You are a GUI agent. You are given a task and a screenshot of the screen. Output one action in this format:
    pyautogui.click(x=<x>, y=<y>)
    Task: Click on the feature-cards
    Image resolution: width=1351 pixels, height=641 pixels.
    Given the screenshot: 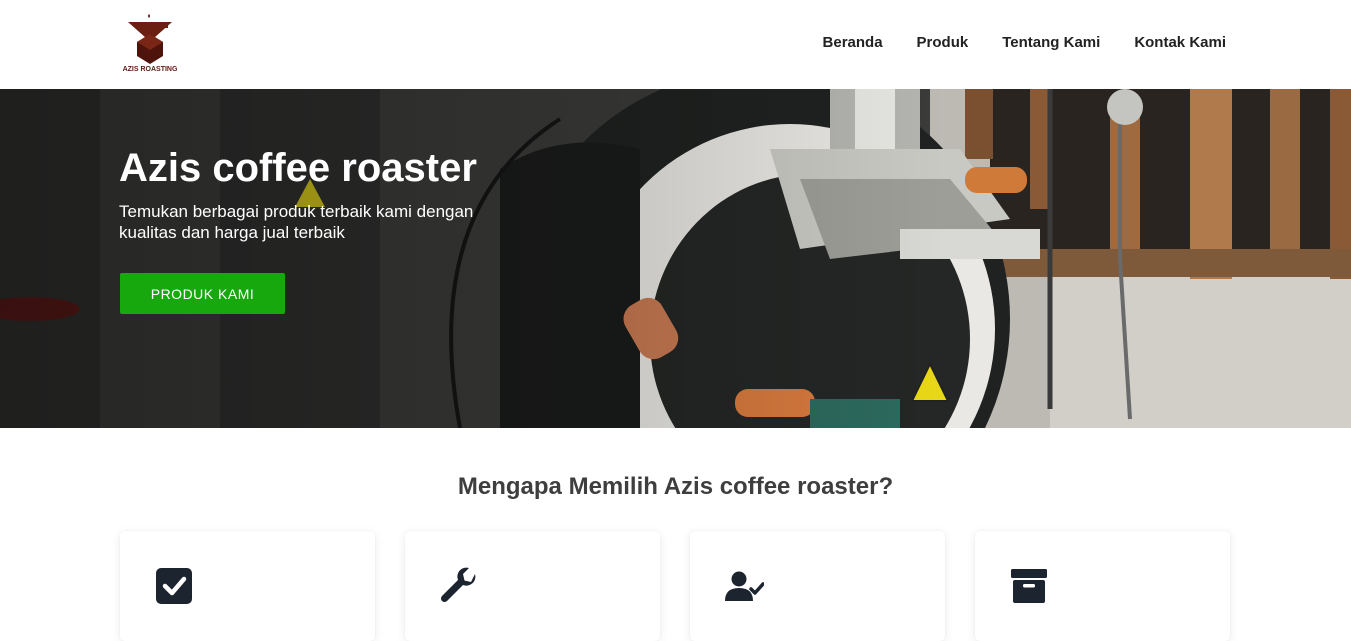 What is the action you would take?
    pyautogui.click(x=675, y=586)
    